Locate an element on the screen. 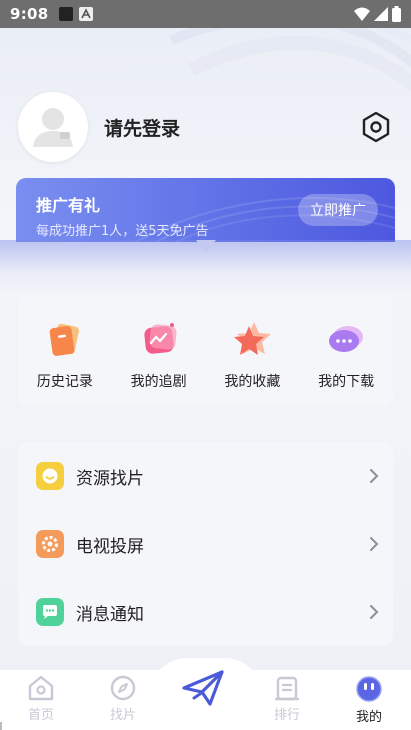 This screenshot has height=730, width=411. quick-label-favorites: 我的收藏 is located at coordinates (252, 382).